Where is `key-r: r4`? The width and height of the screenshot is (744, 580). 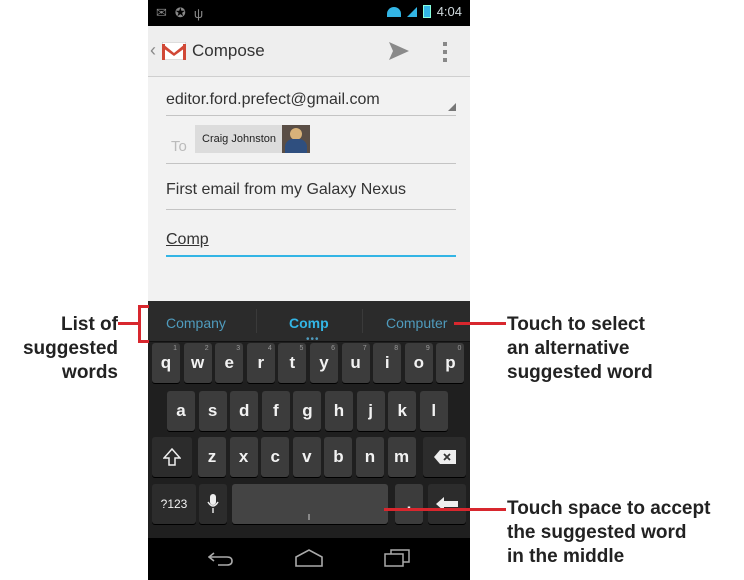
key-r: r4 is located at coordinates (260, 363).